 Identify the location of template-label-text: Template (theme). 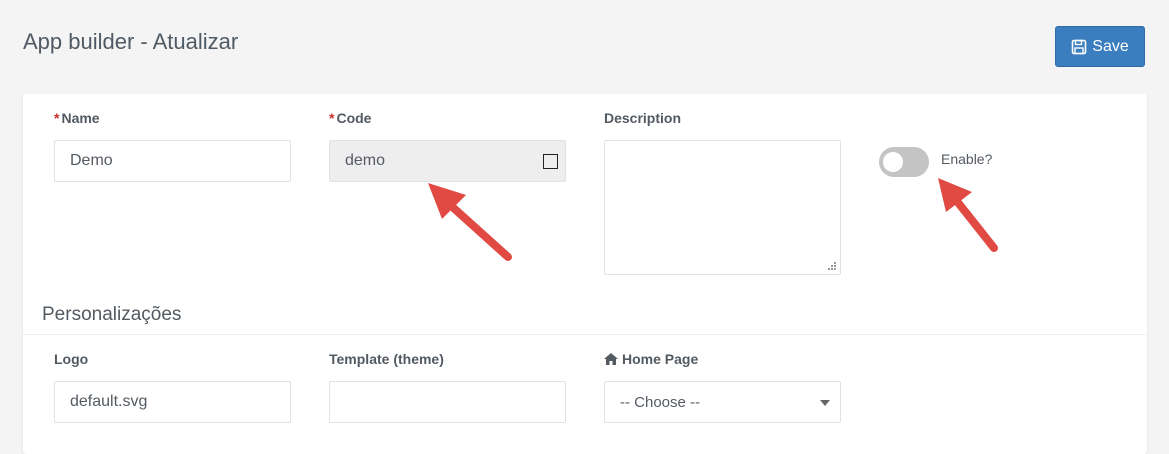
(386, 359).